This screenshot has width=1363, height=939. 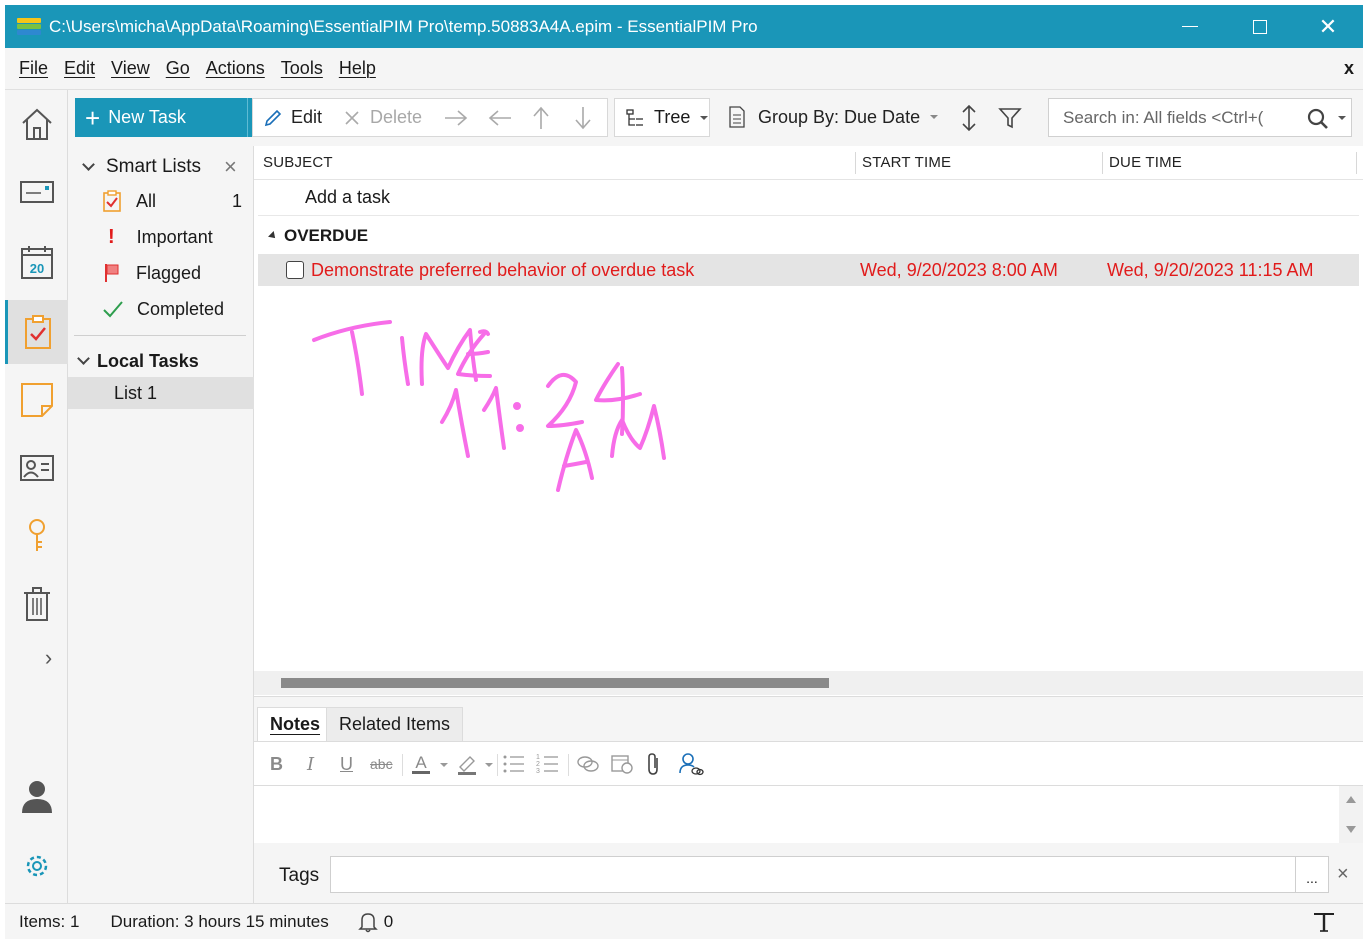 What do you see at coordinates (161, 361) in the screenshot?
I see `local-tasks-header: Local Tasks` at bounding box center [161, 361].